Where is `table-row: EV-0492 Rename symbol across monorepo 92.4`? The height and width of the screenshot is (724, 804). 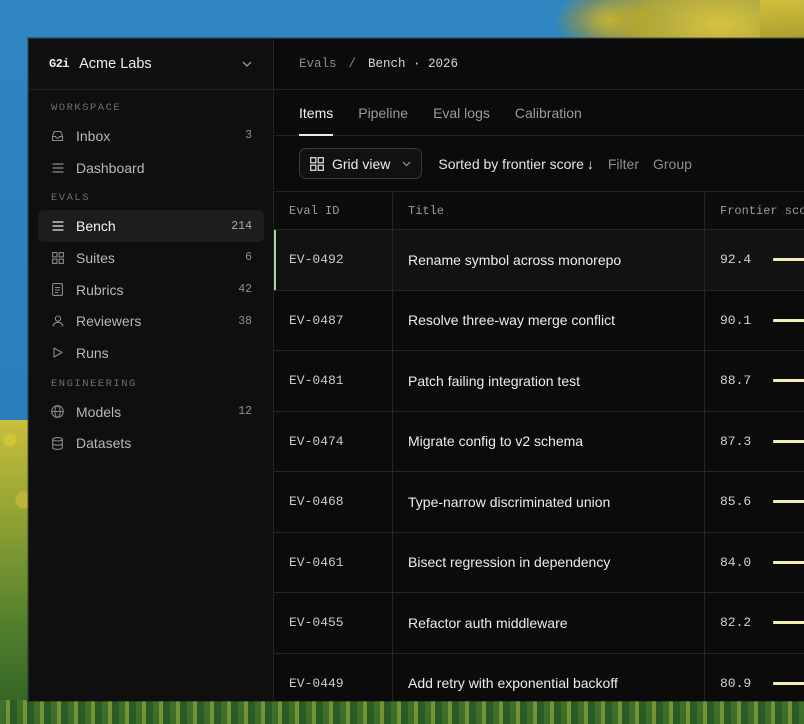
table-row: EV-0492 Rename symbol across monorepo 92.4 is located at coordinates (539, 260).